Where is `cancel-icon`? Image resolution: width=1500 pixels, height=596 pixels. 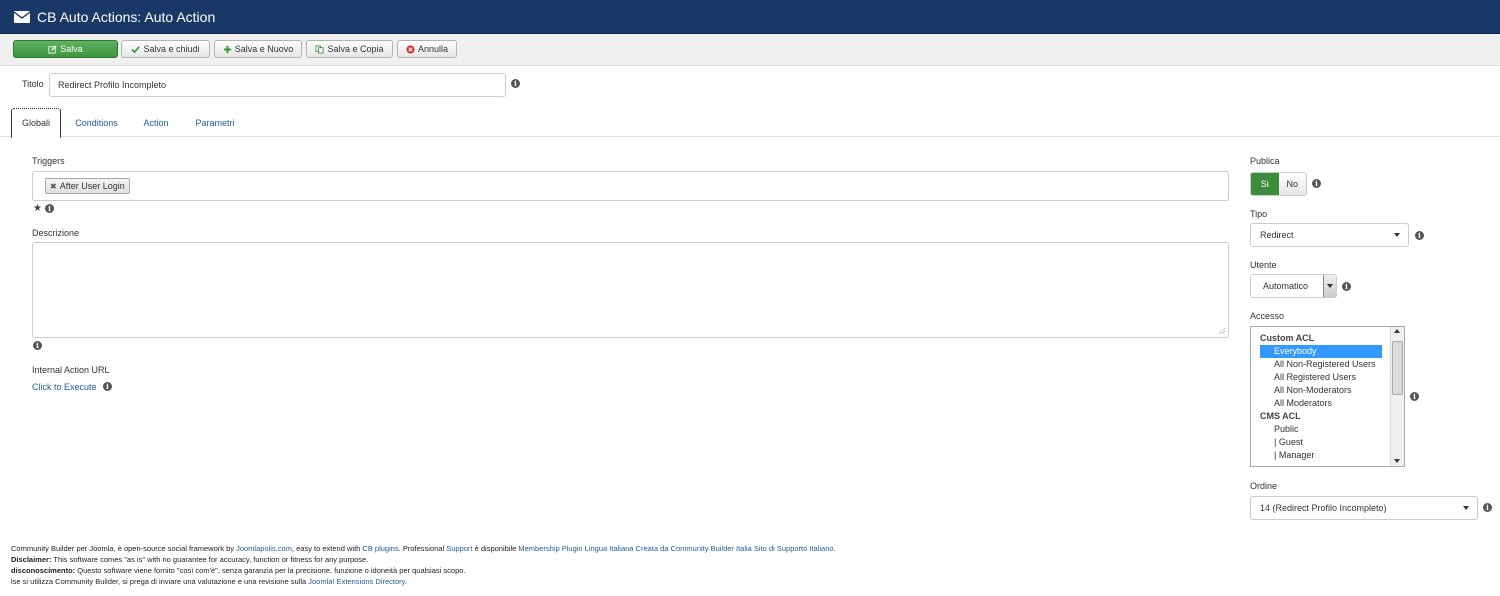 cancel-icon is located at coordinates (410, 49).